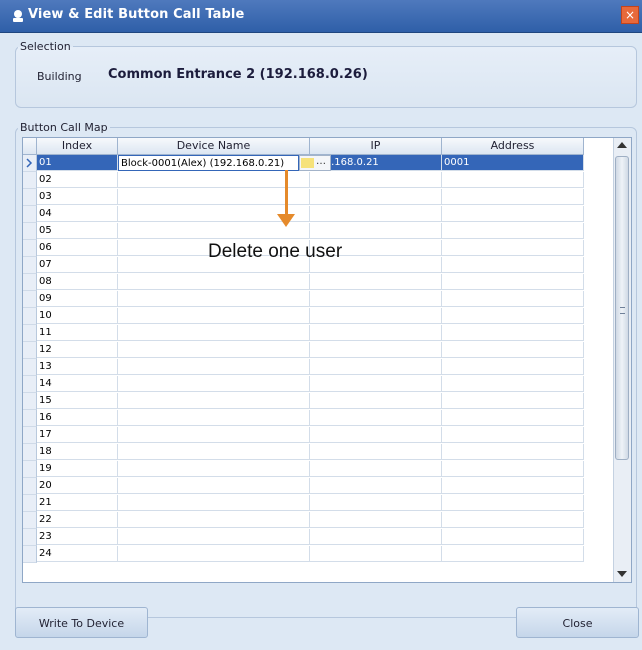 The image size is (642, 650). I want to click on table-row: 23, so click(303, 537).